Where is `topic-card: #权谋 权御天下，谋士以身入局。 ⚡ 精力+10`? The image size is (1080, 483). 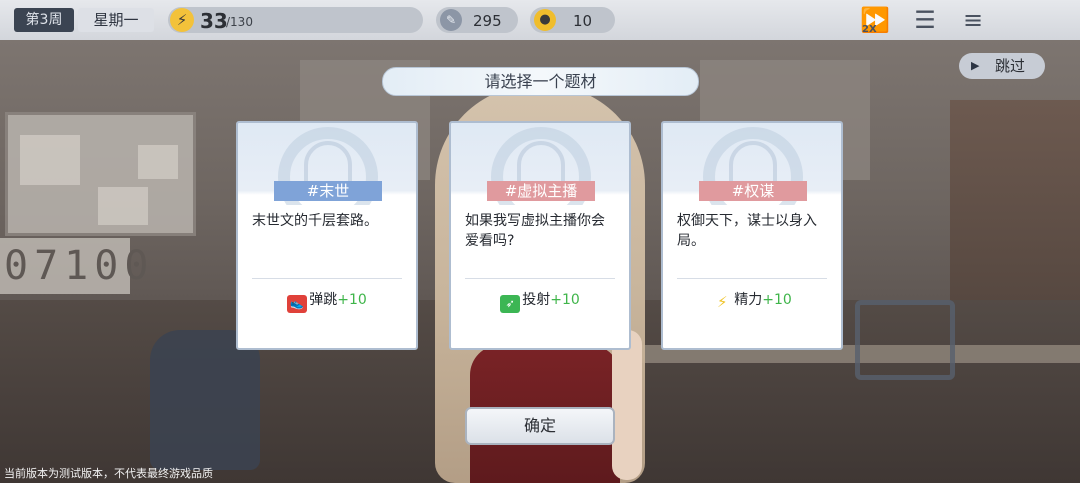 topic-card: #权谋 权御天下，谋士以身入局。 ⚡ 精力+10 is located at coordinates (752, 235).